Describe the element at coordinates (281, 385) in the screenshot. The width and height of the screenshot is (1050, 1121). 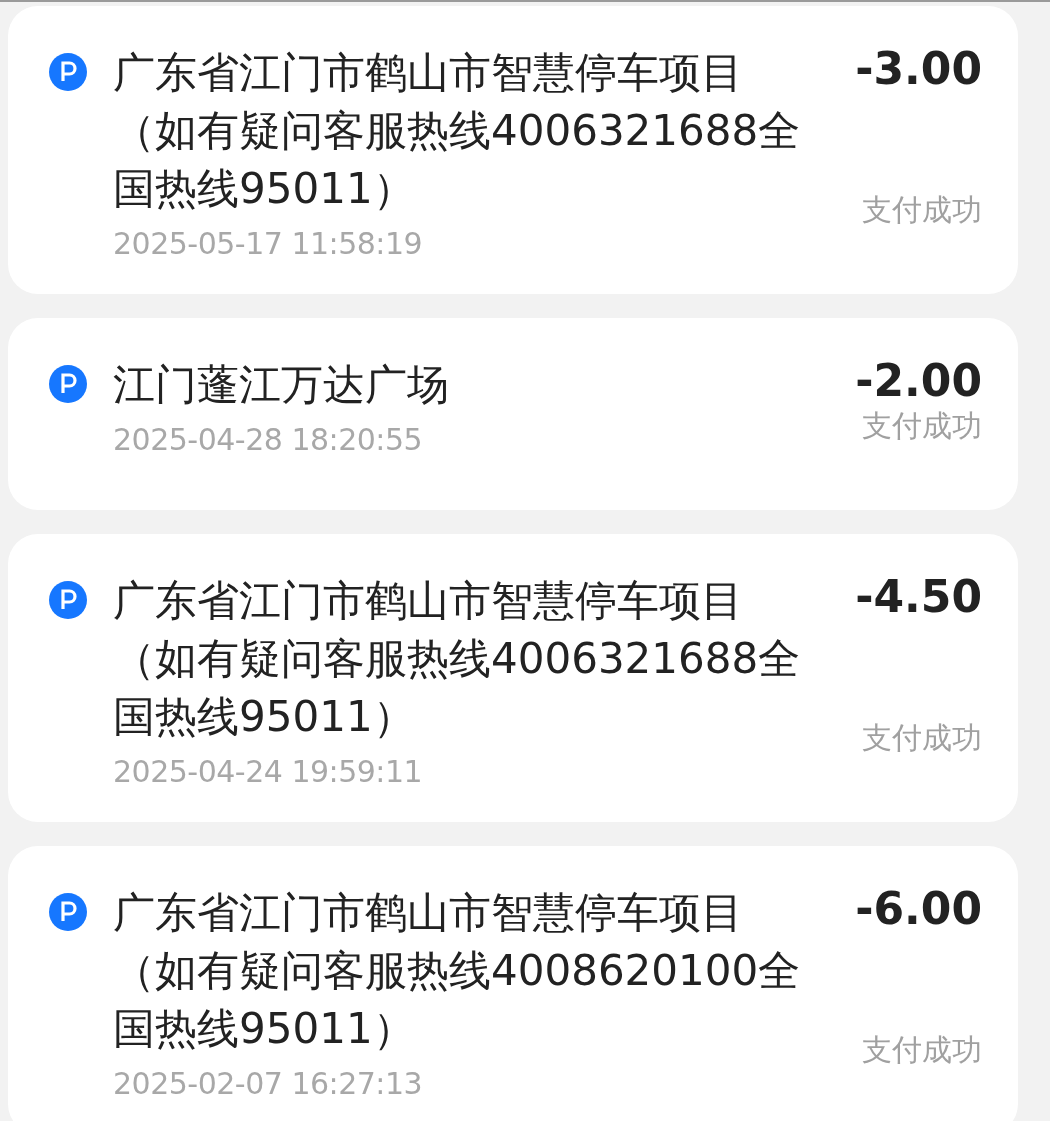
I see `merchant-name: 江门蓬江万达广场` at that location.